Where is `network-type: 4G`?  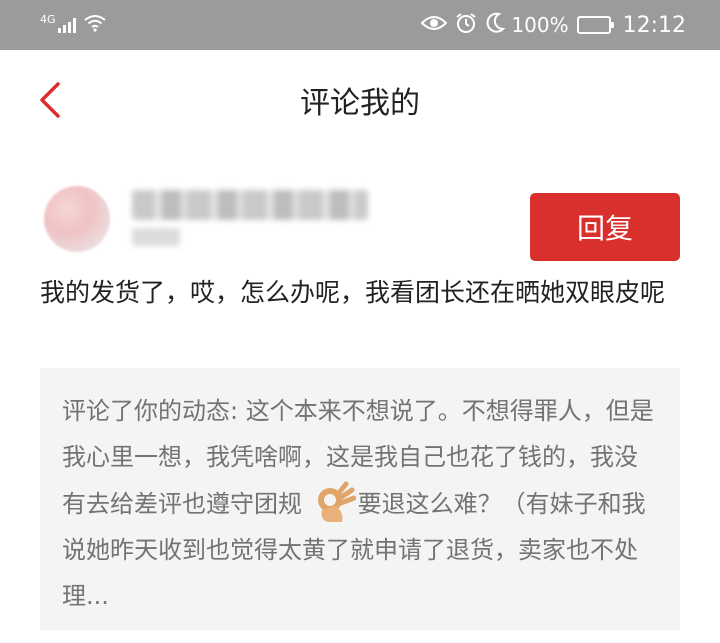
network-type: 4G is located at coordinates (48, 19).